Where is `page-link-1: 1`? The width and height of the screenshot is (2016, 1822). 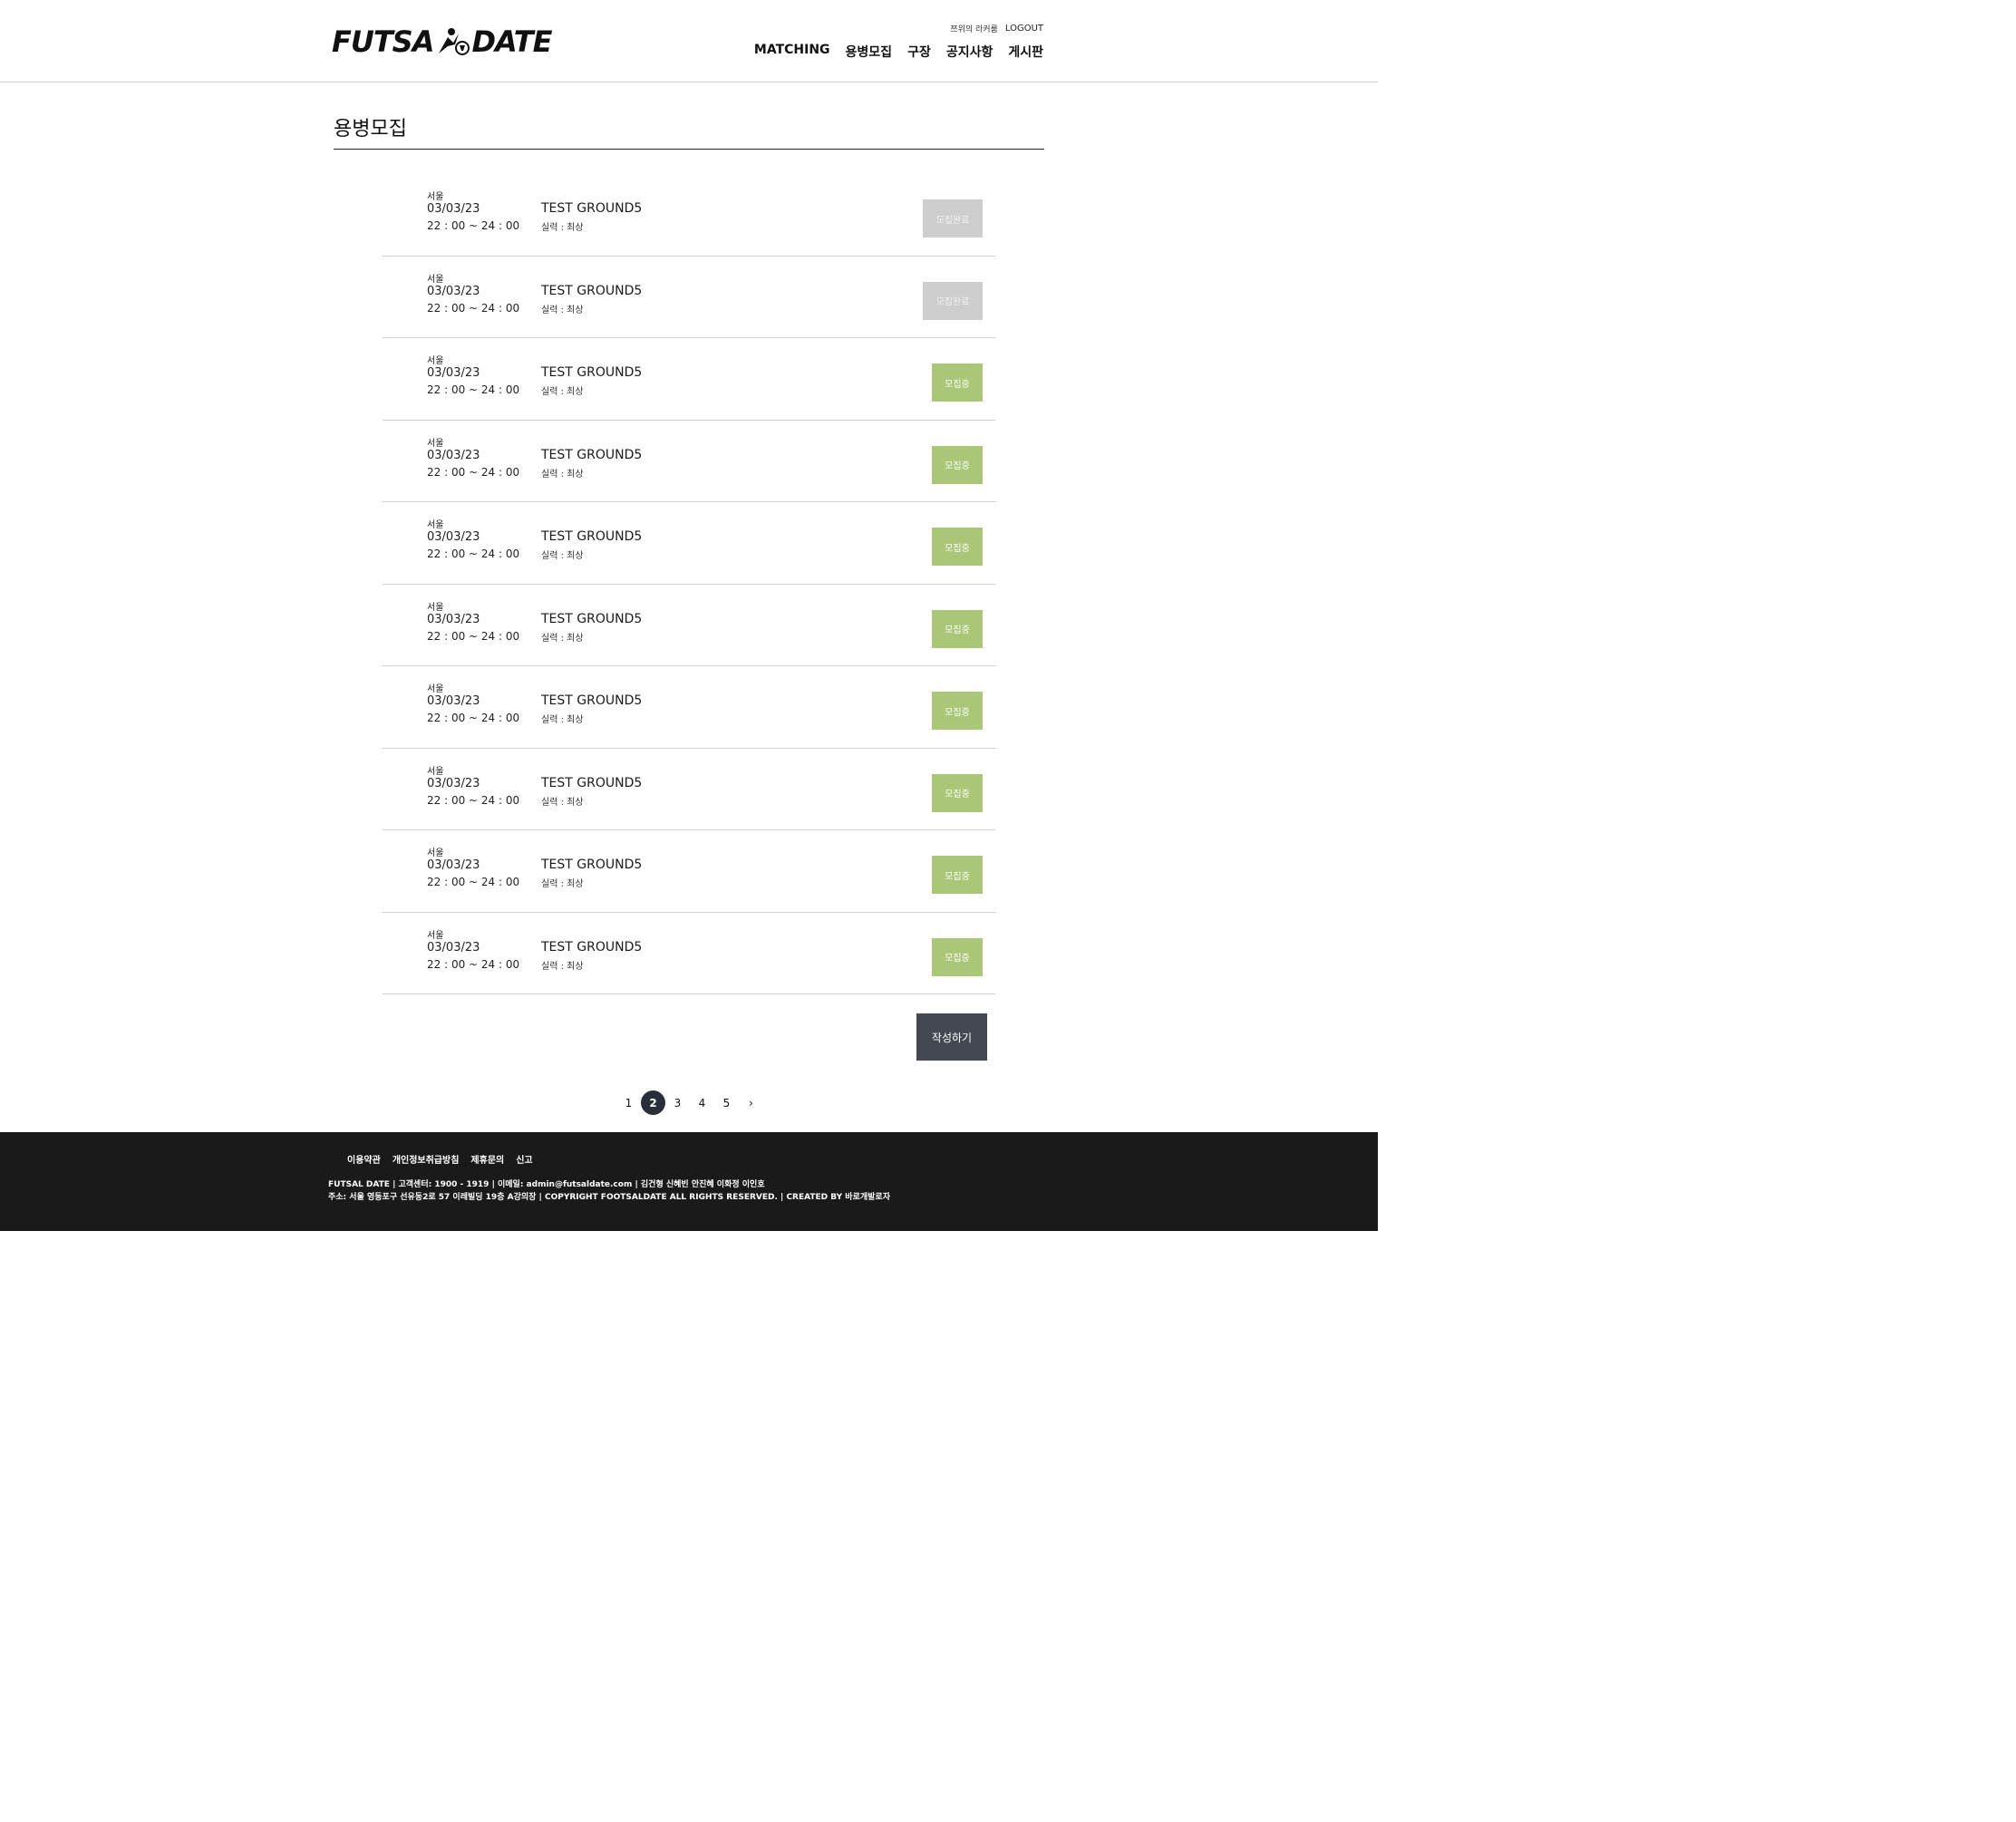
page-link-1: 1 is located at coordinates (629, 1102).